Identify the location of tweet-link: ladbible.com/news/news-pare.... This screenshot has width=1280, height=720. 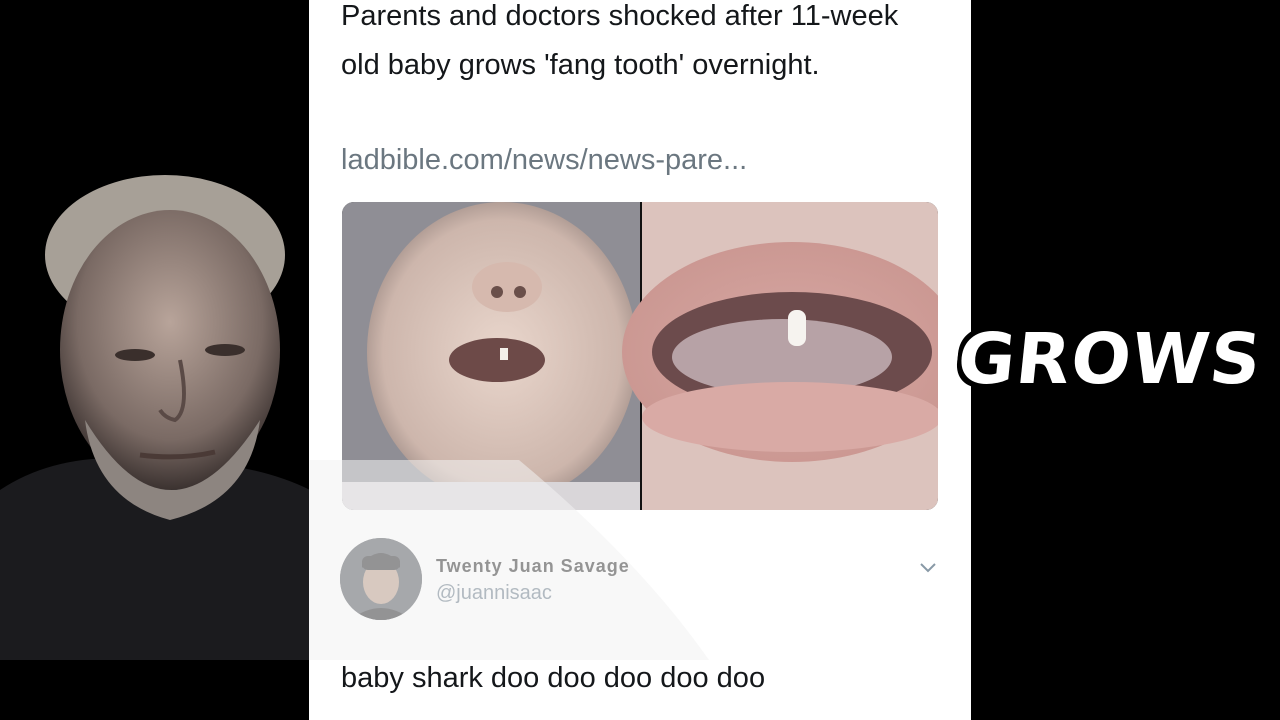
(544, 160).